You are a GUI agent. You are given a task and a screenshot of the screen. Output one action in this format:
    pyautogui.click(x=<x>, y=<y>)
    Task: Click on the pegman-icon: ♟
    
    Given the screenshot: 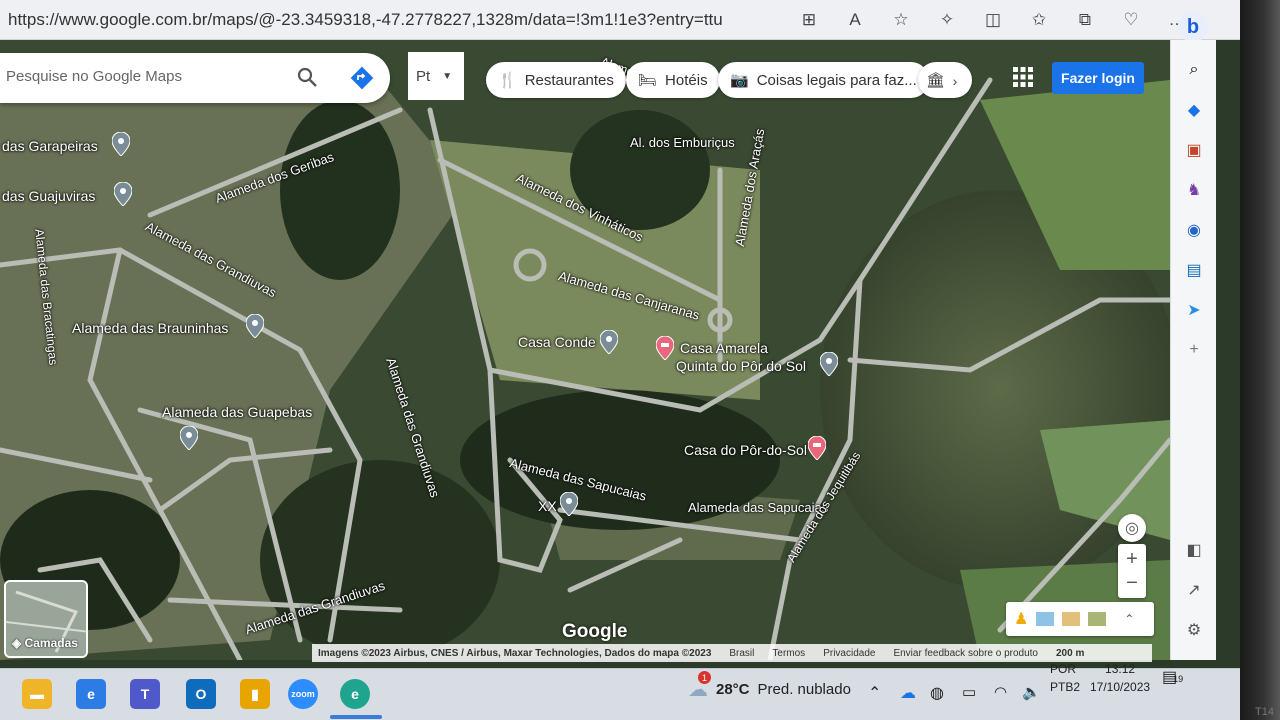 What is the action you would take?
    pyautogui.click(x=1021, y=619)
    